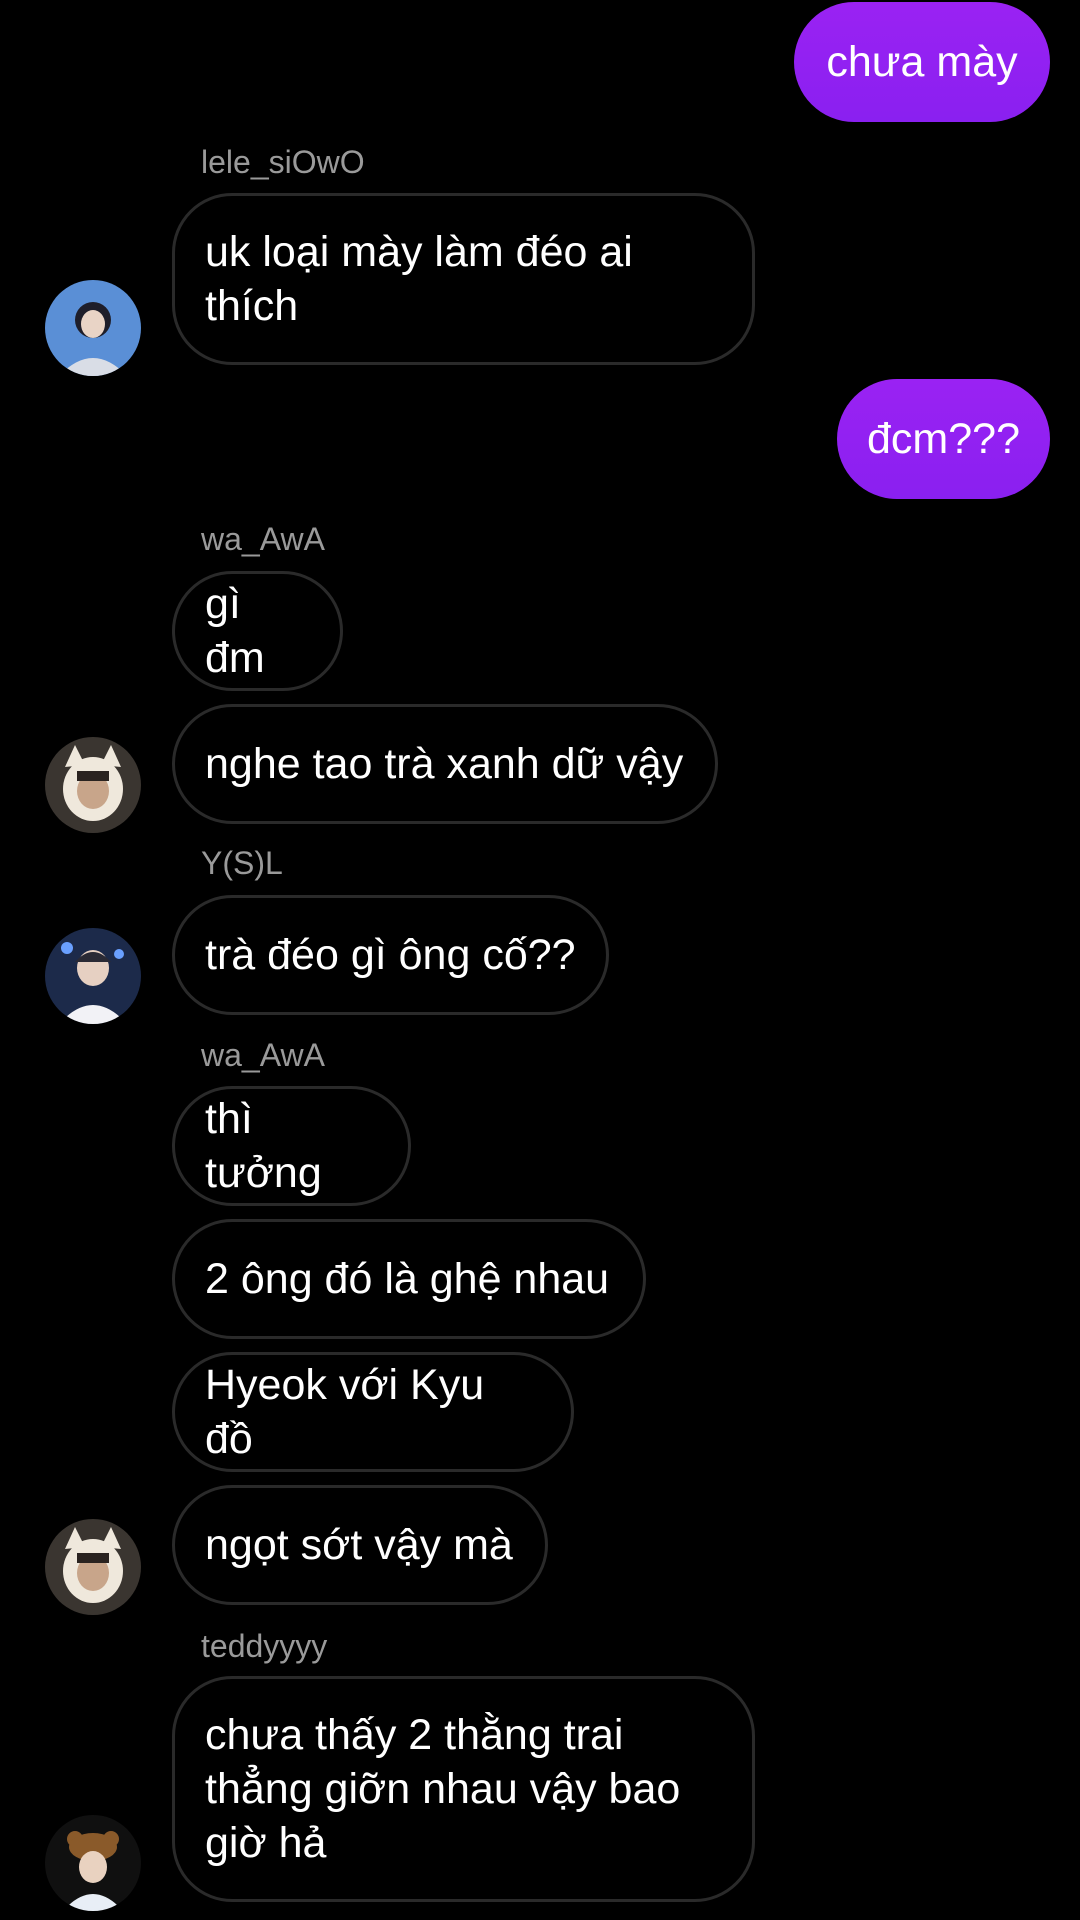 The image size is (1080, 1920). Describe the element at coordinates (283, 162) in the screenshot. I see `sender-name: lele_siOwO` at that location.